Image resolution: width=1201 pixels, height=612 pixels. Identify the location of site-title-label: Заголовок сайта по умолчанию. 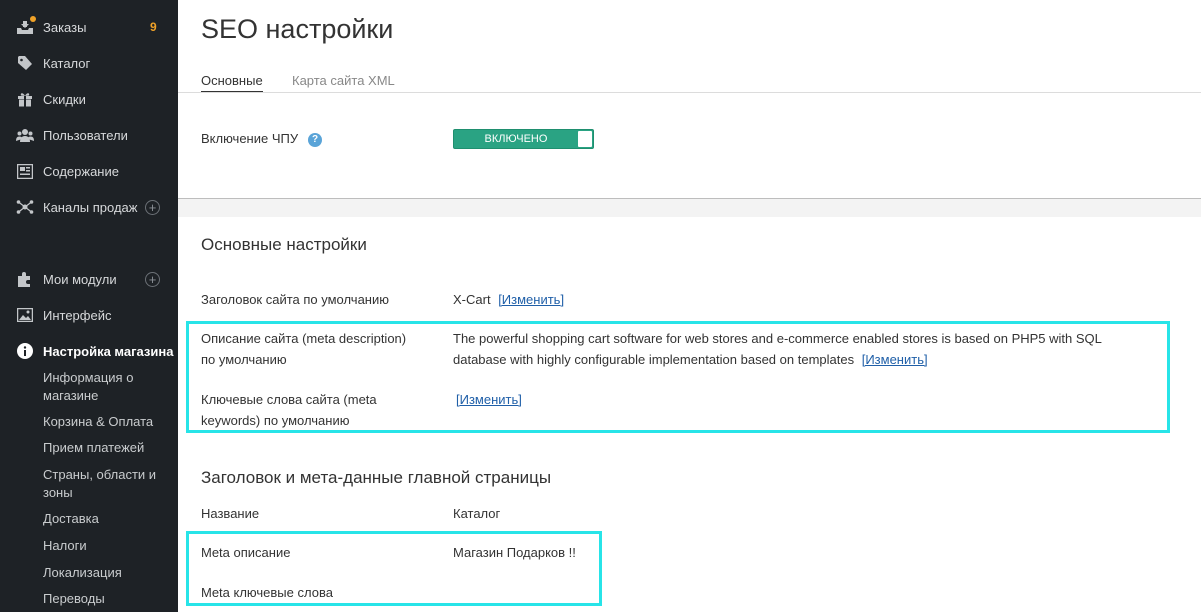
(295, 299).